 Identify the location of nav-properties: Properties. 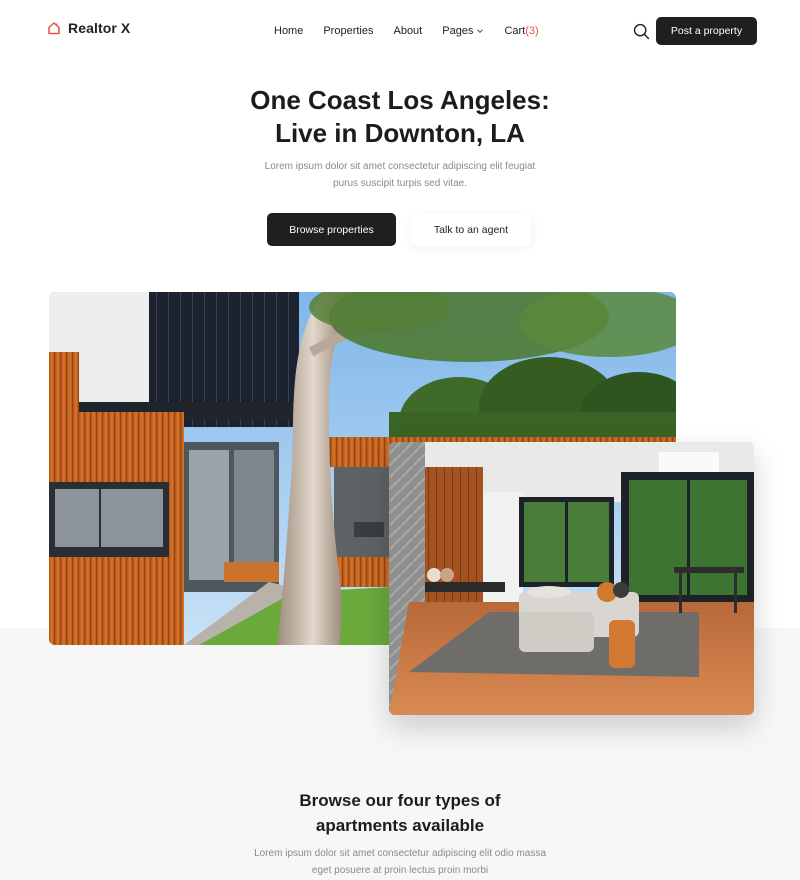
(348, 31).